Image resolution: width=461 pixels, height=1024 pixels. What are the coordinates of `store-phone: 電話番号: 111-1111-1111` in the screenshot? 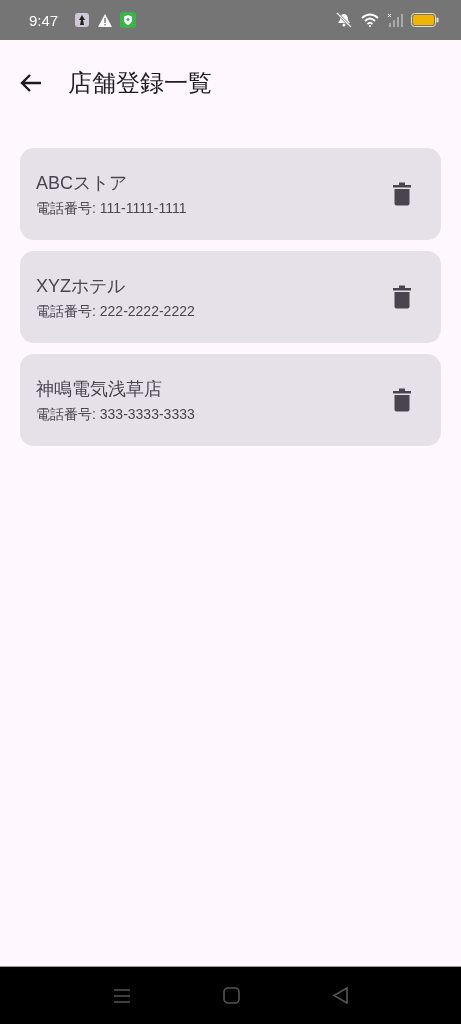 It's located at (112, 208).